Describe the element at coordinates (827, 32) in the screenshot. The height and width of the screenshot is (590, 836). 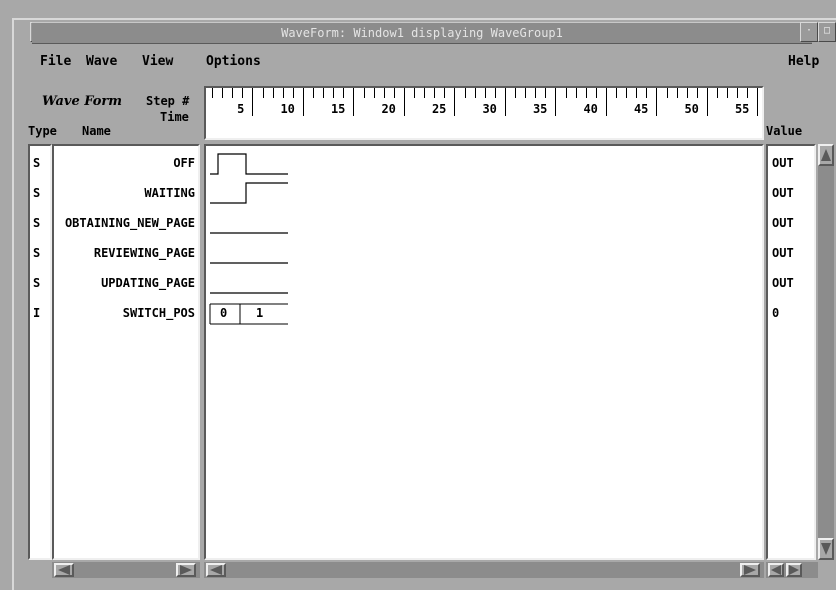
I see `maximize-button: □` at that location.